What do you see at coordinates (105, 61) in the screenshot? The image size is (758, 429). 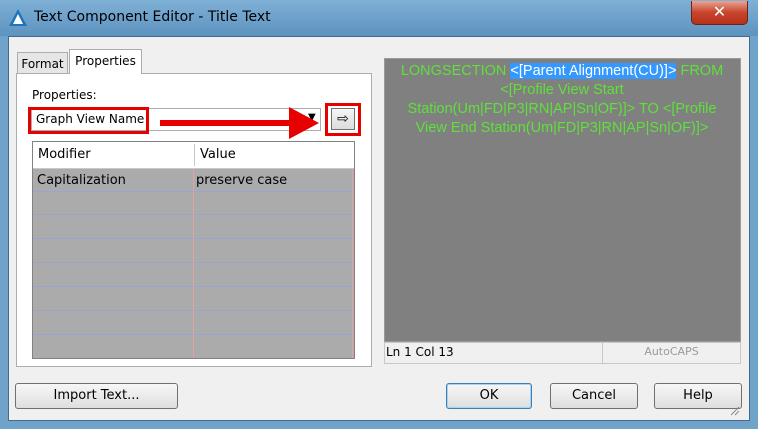 I see `tab-properties: Properties` at bounding box center [105, 61].